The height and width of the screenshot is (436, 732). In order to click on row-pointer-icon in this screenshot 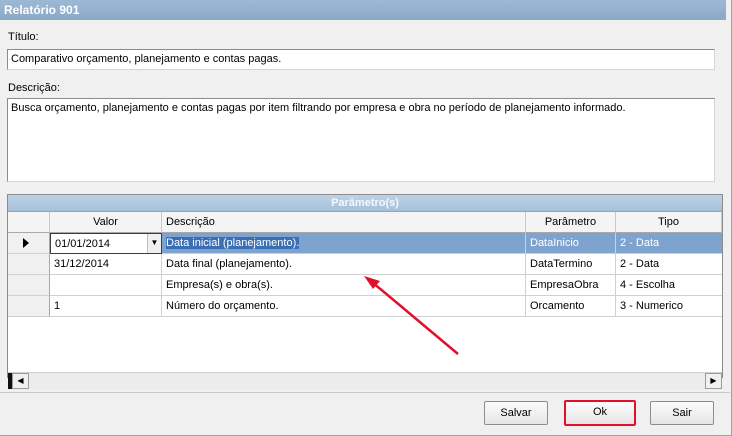, I will do `click(26, 243)`.